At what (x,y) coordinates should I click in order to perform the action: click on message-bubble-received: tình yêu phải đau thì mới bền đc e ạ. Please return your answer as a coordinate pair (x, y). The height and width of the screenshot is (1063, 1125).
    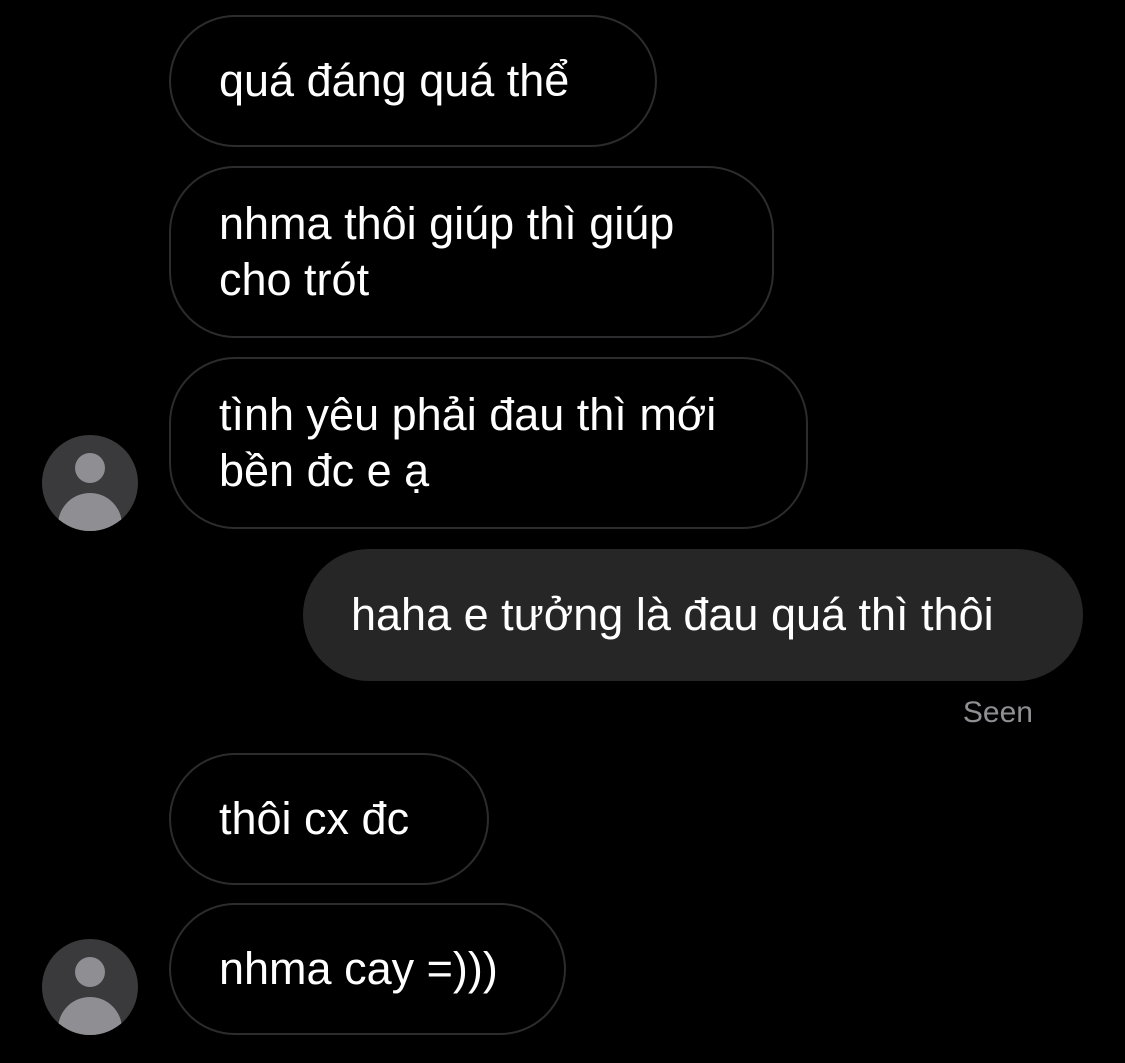
    Looking at the image, I should click on (488, 443).